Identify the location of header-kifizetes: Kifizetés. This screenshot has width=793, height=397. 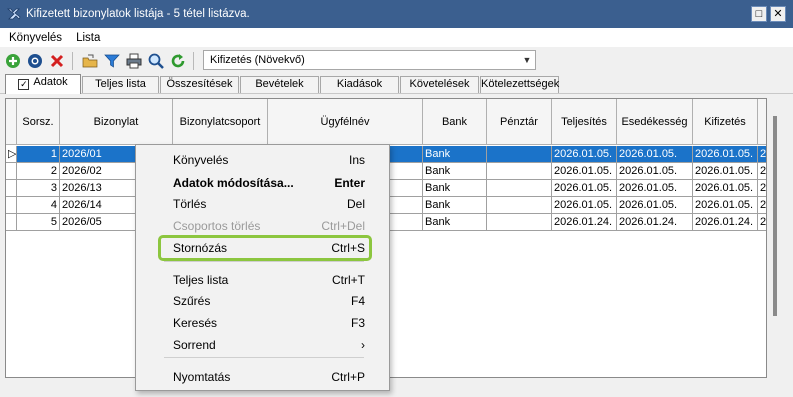
(725, 122).